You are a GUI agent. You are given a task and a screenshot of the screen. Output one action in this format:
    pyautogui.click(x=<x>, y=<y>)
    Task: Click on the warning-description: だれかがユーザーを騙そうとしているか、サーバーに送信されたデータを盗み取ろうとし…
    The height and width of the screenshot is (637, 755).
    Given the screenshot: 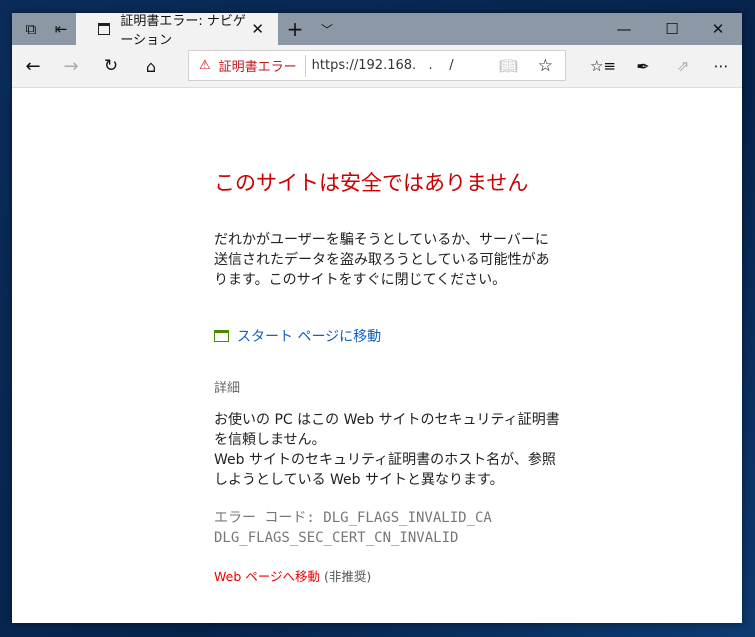 What is the action you would take?
    pyautogui.click(x=382, y=260)
    